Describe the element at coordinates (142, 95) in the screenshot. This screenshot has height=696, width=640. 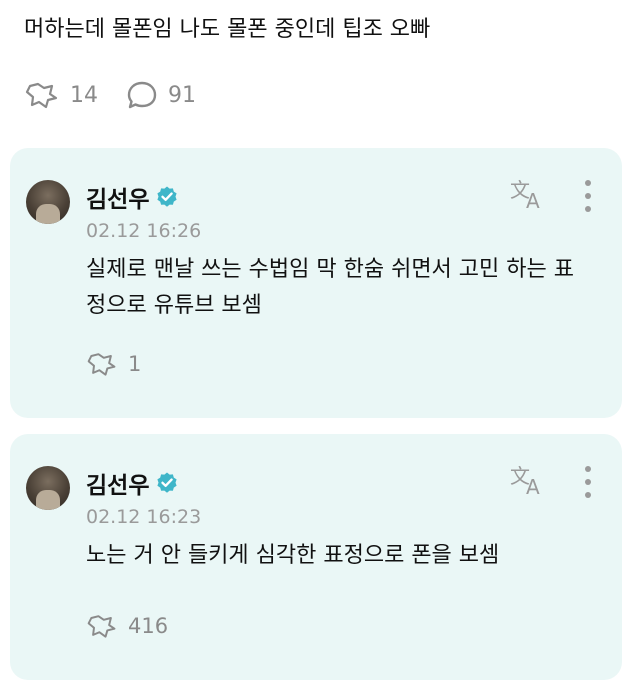
I see `comment-bubble-icon` at that location.